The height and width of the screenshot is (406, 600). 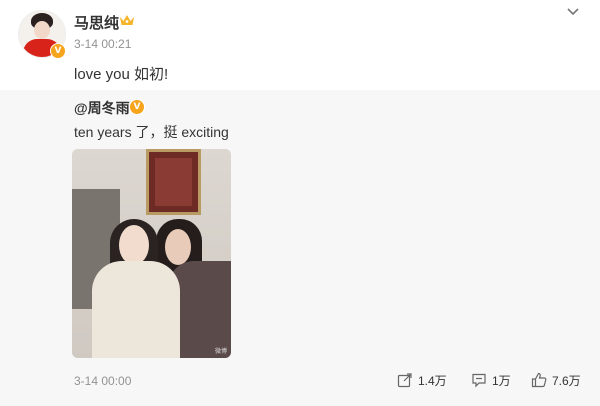 I want to click on photo-person-left-face, so click(x=134, y=245).